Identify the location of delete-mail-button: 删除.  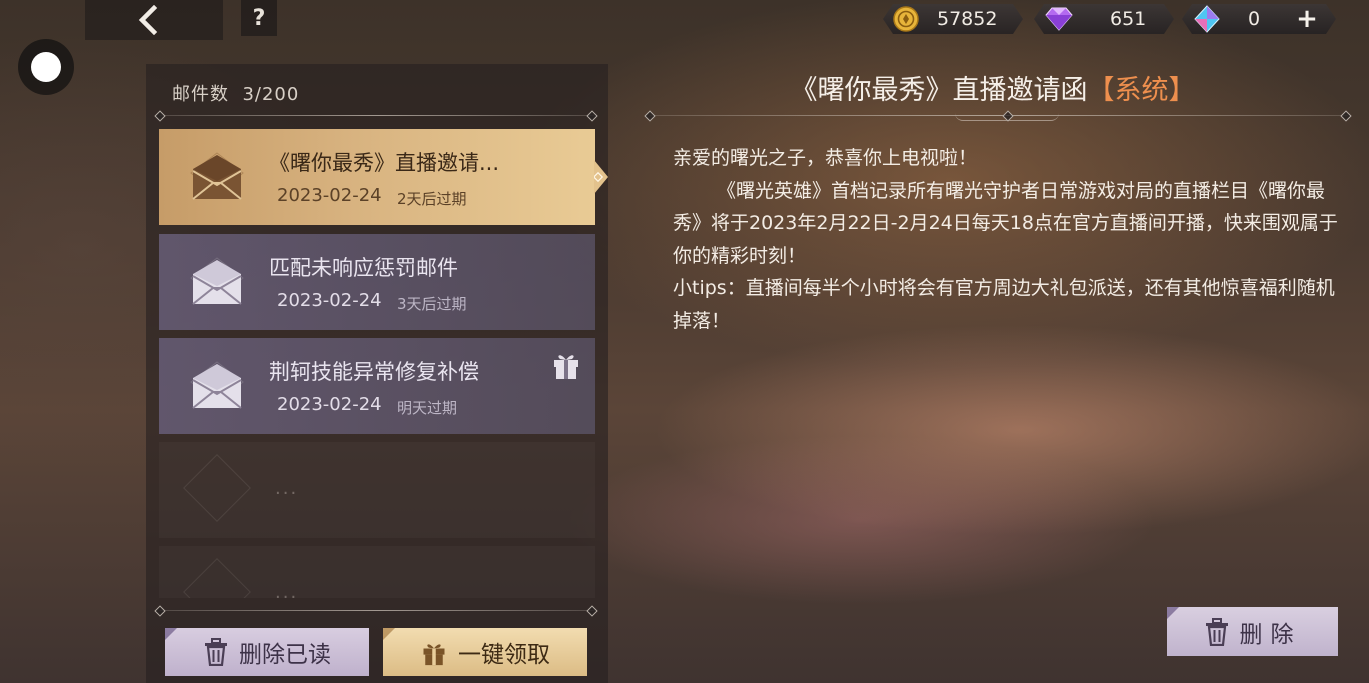
(1252, 631).